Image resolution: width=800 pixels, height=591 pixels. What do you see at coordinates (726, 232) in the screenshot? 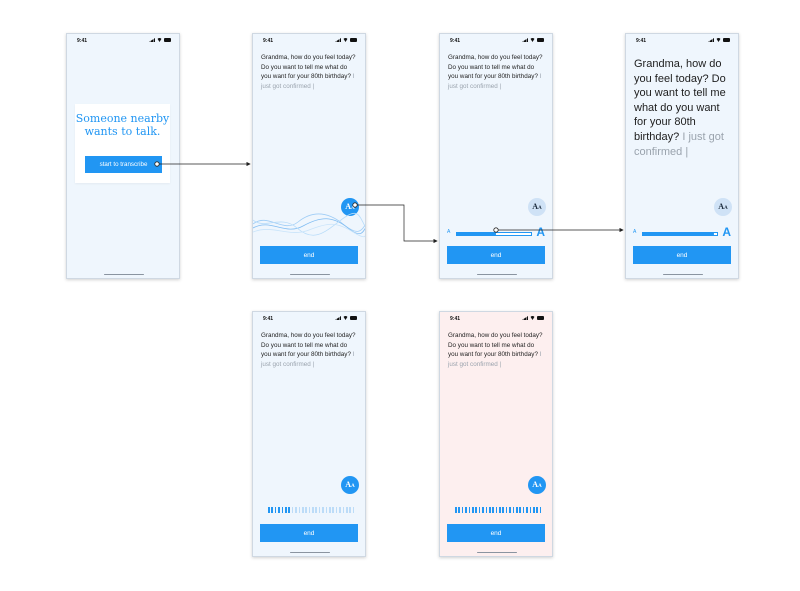
I see `slider-large-a-label: A` at bounding box center [726, 232].